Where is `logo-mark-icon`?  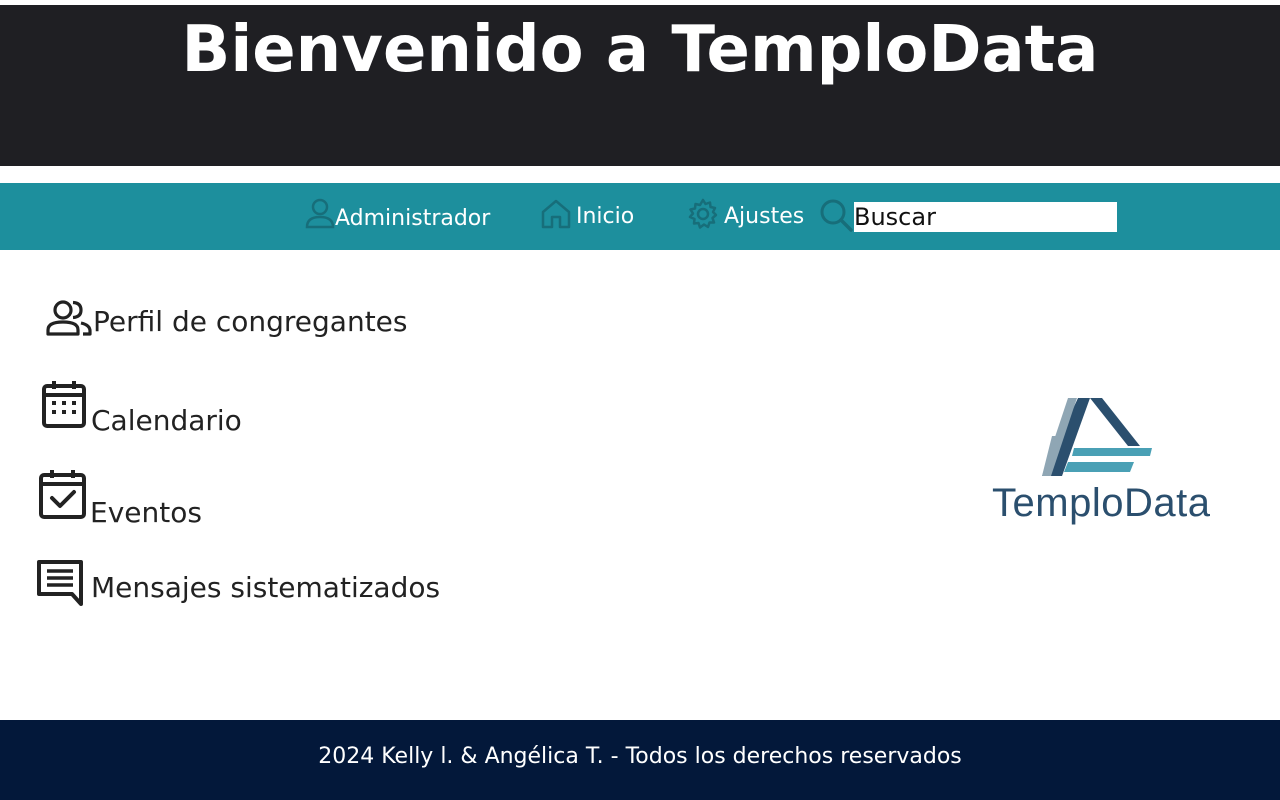
logo-mark-icon is located at coordinates (1097, 437).